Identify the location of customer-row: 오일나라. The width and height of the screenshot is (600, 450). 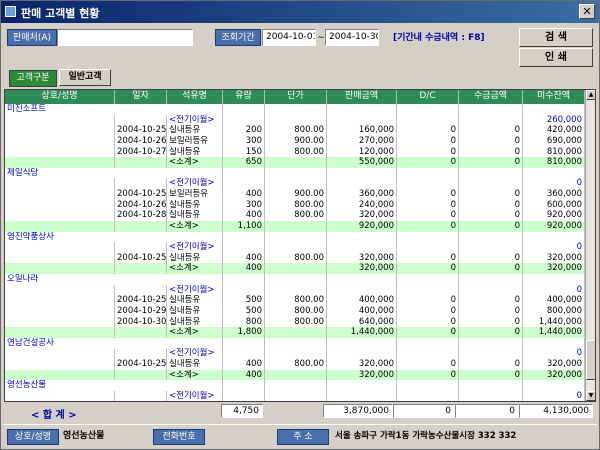
(295, 279).